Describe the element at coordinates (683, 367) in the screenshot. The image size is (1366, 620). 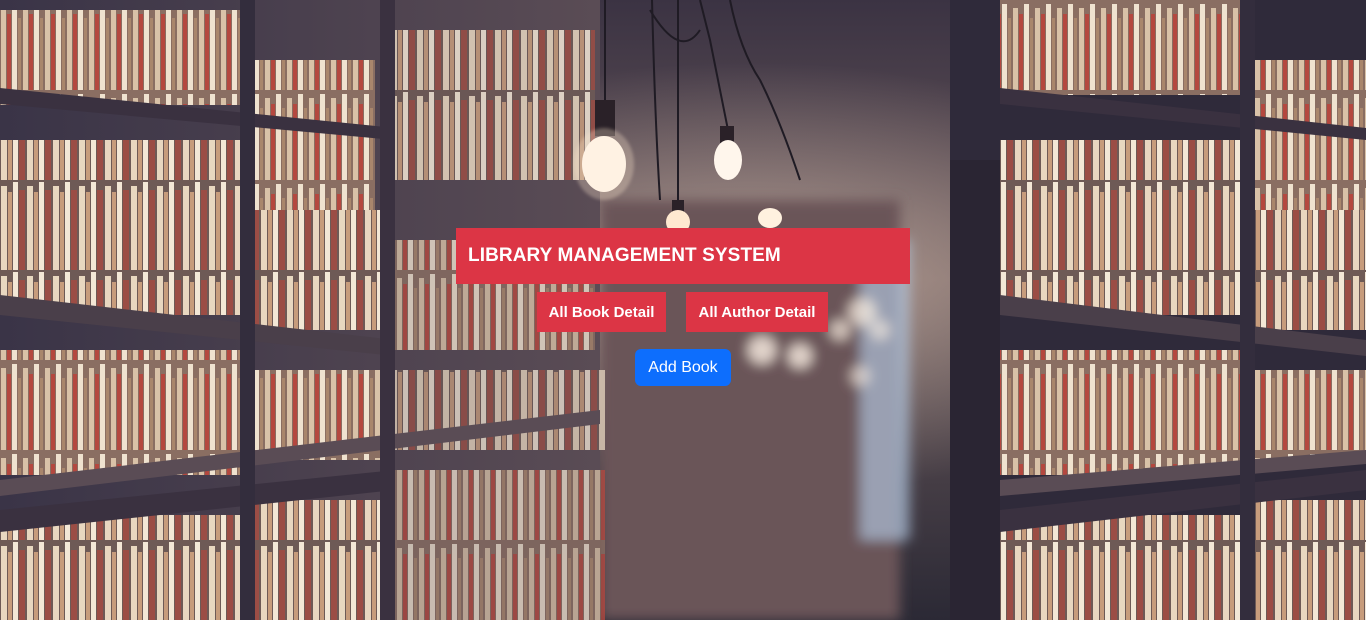
I see `add-book-button: Add Book` at that location.